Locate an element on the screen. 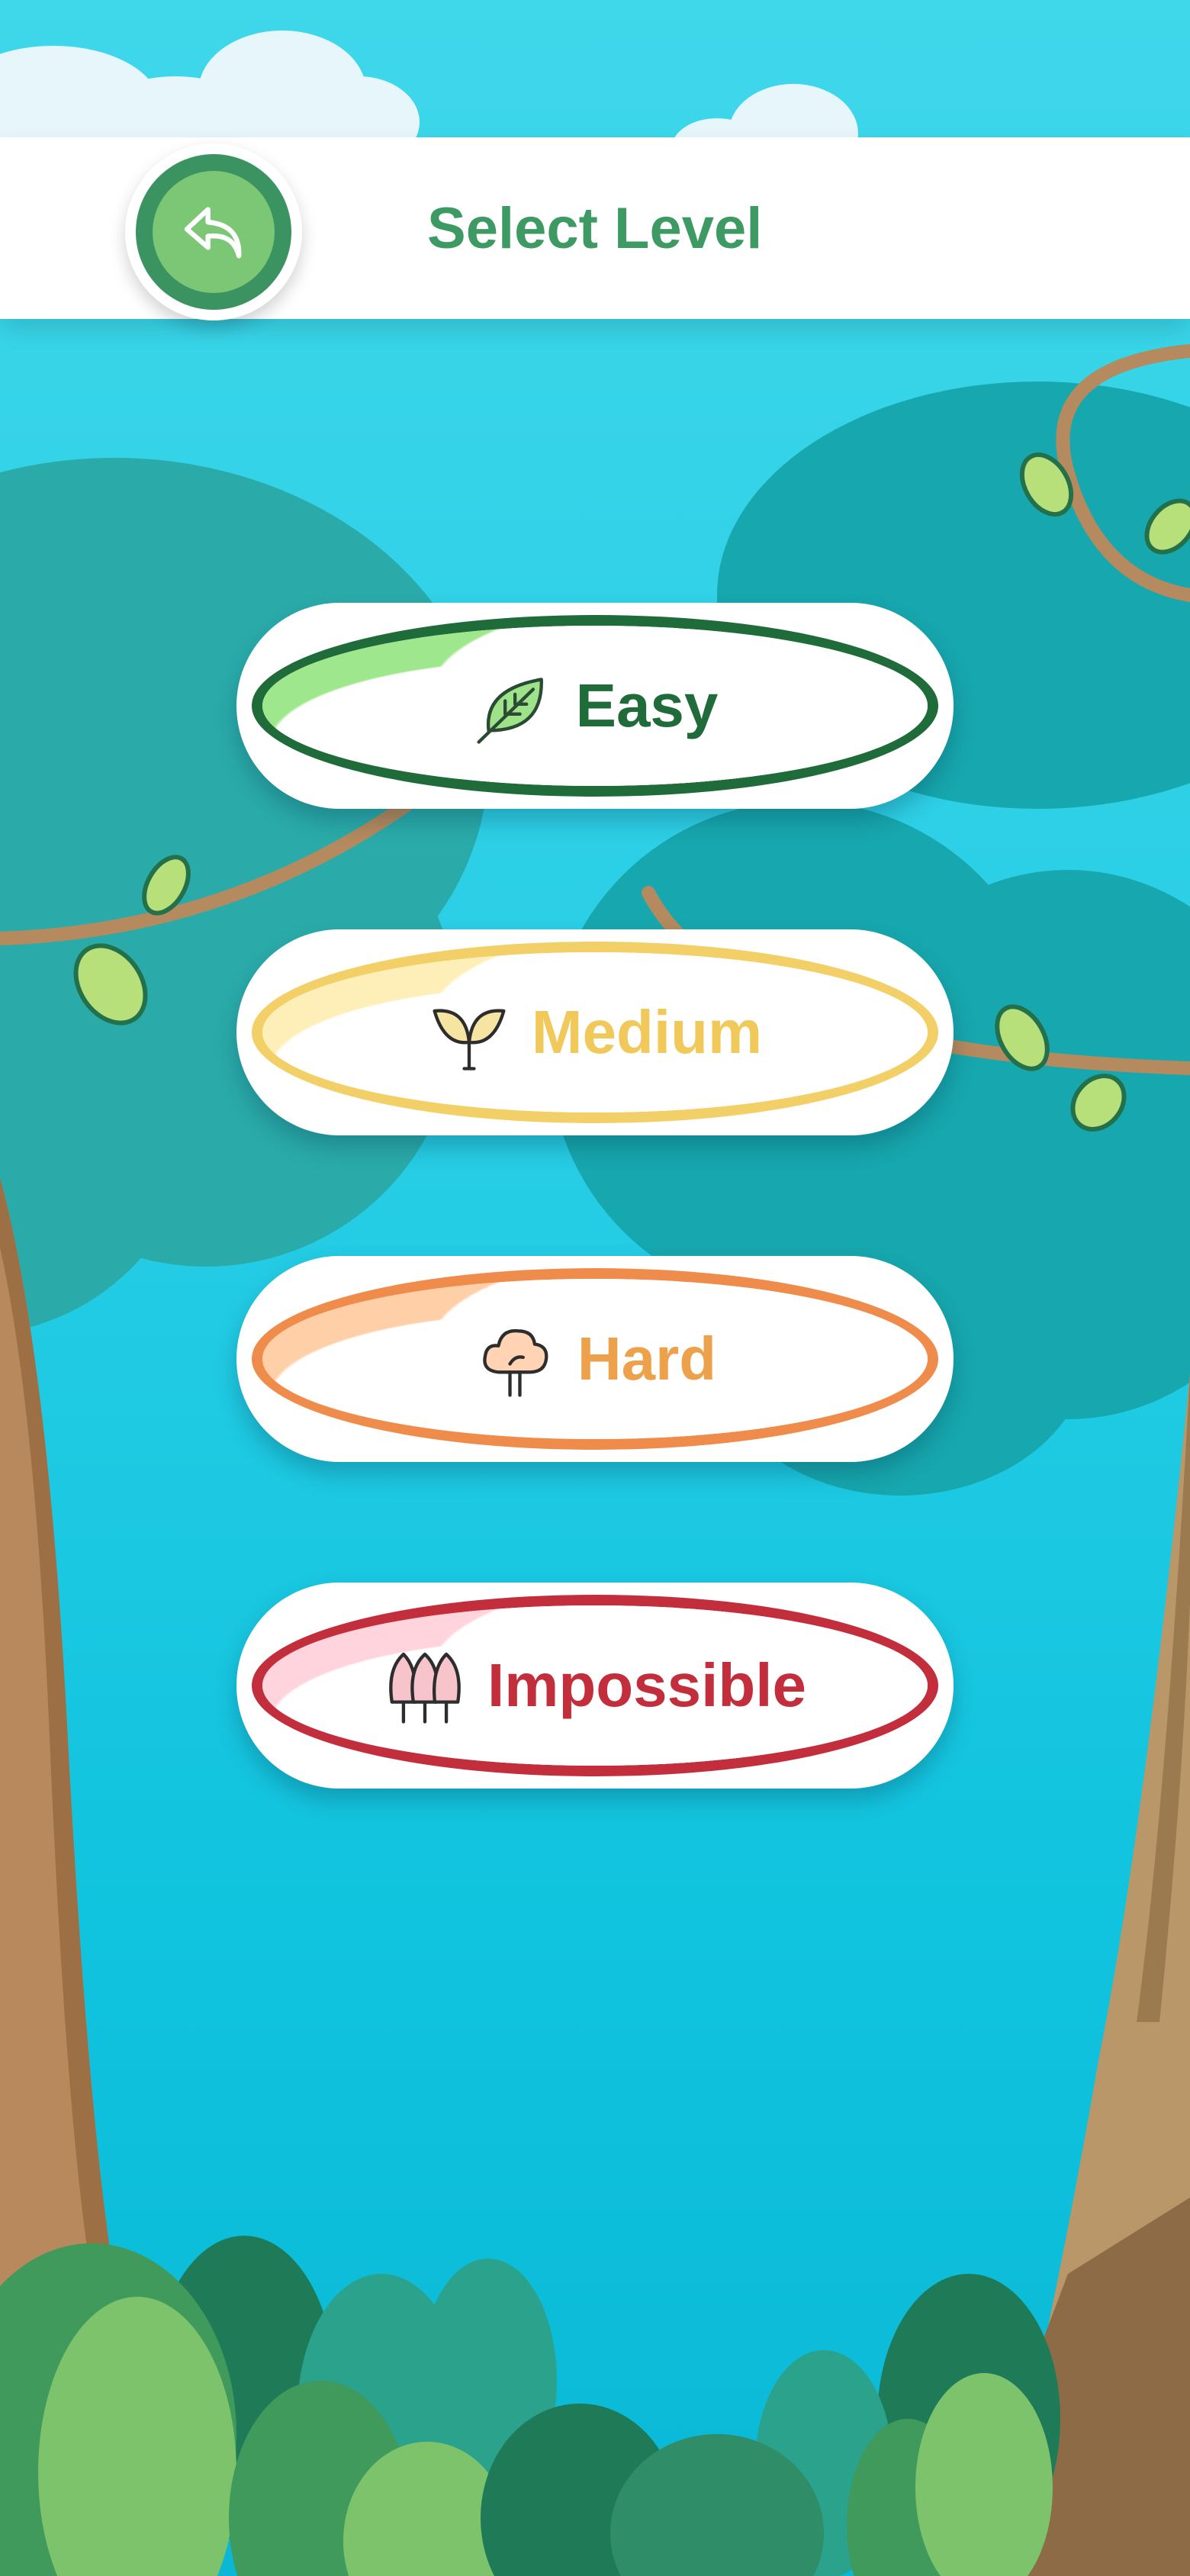  level-button-easy: Easy is located at coordinates (595, 706).